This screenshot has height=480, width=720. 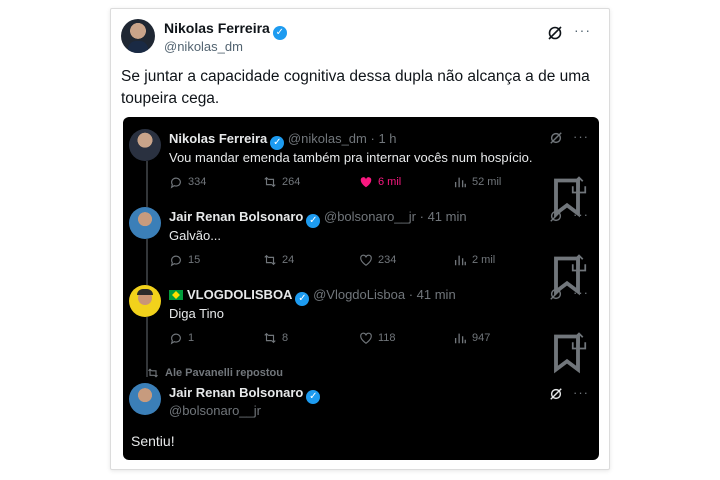 I want to click on like-button: 234, so click(x=377, y=260).